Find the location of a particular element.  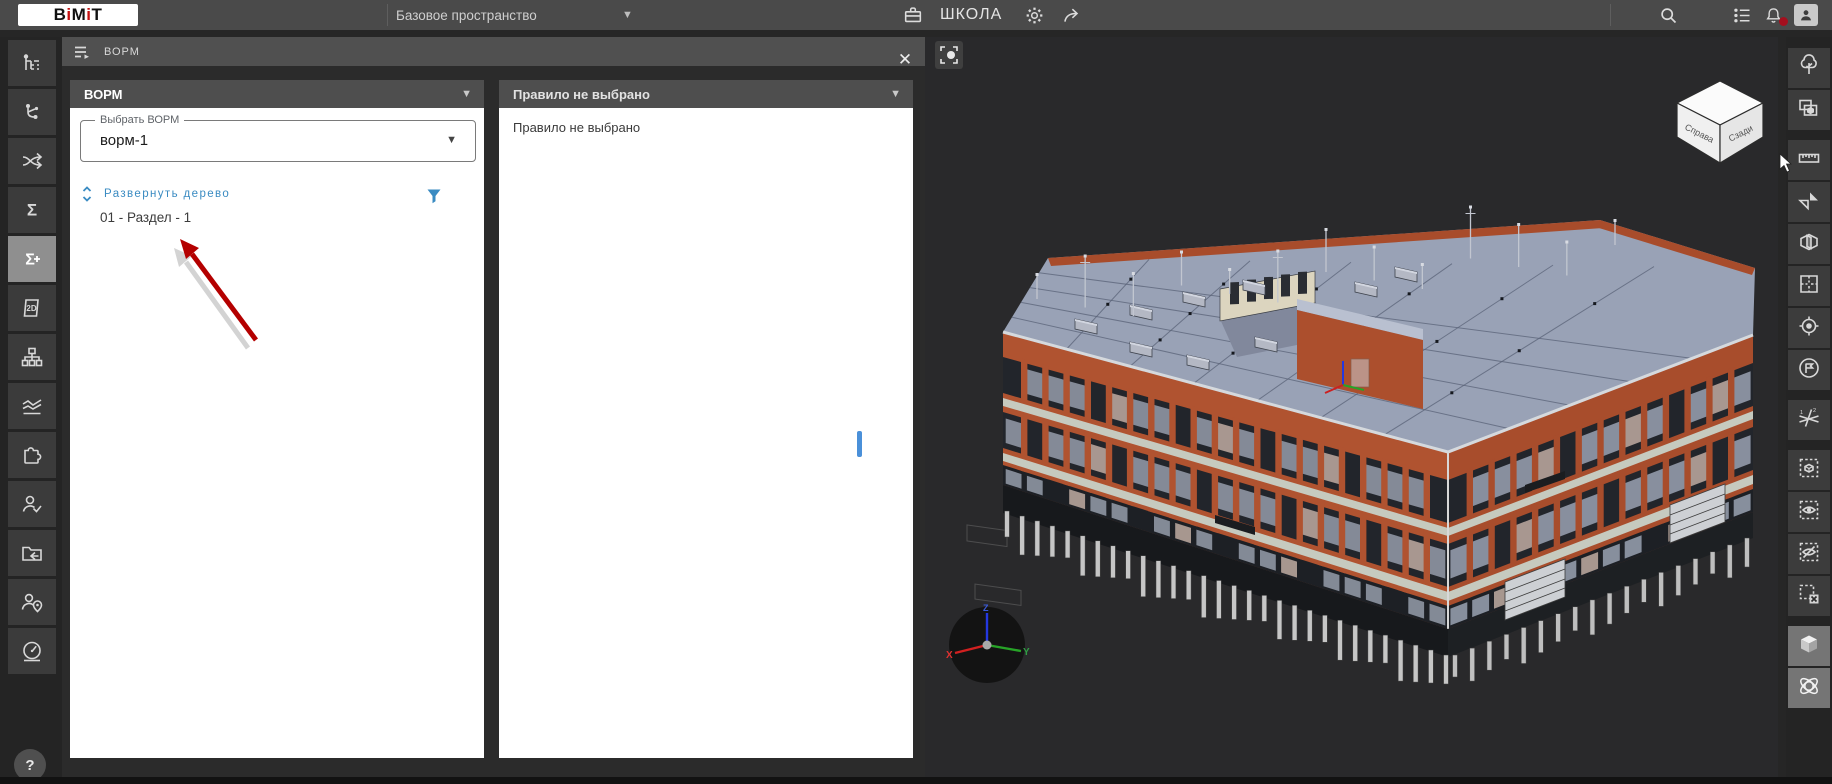

target-icon is located at coordinates (1809, 328).